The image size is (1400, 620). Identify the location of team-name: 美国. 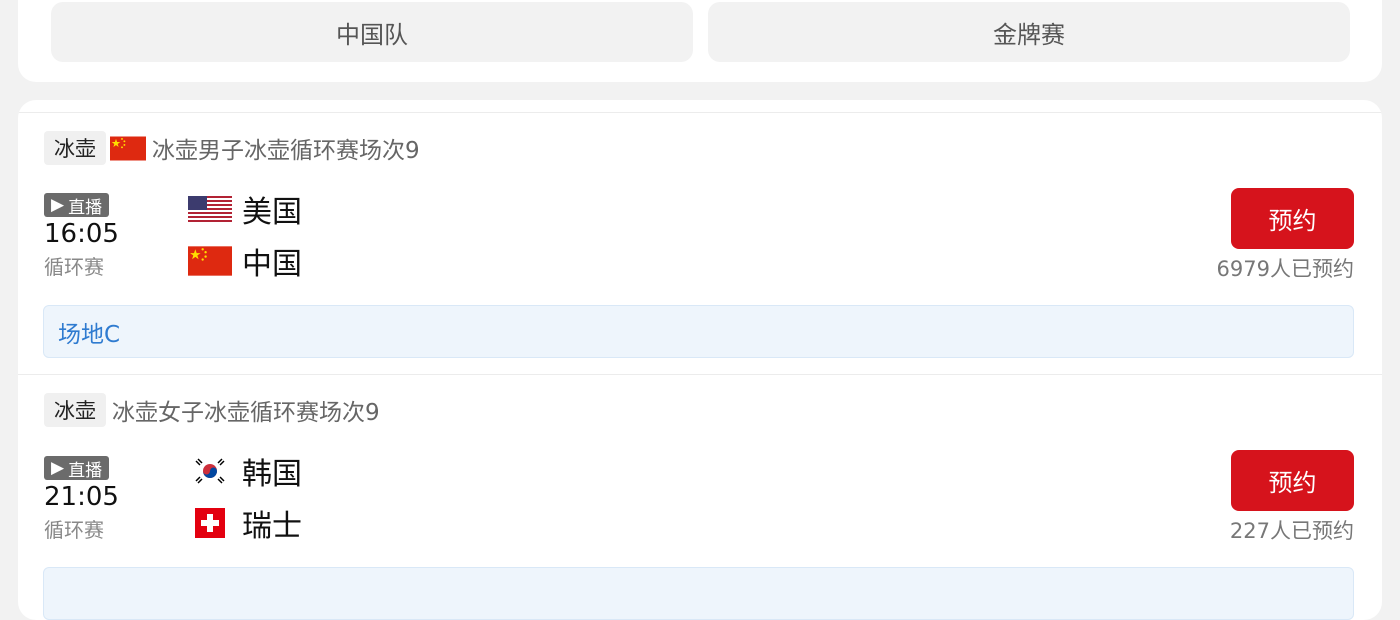
(272, 212).